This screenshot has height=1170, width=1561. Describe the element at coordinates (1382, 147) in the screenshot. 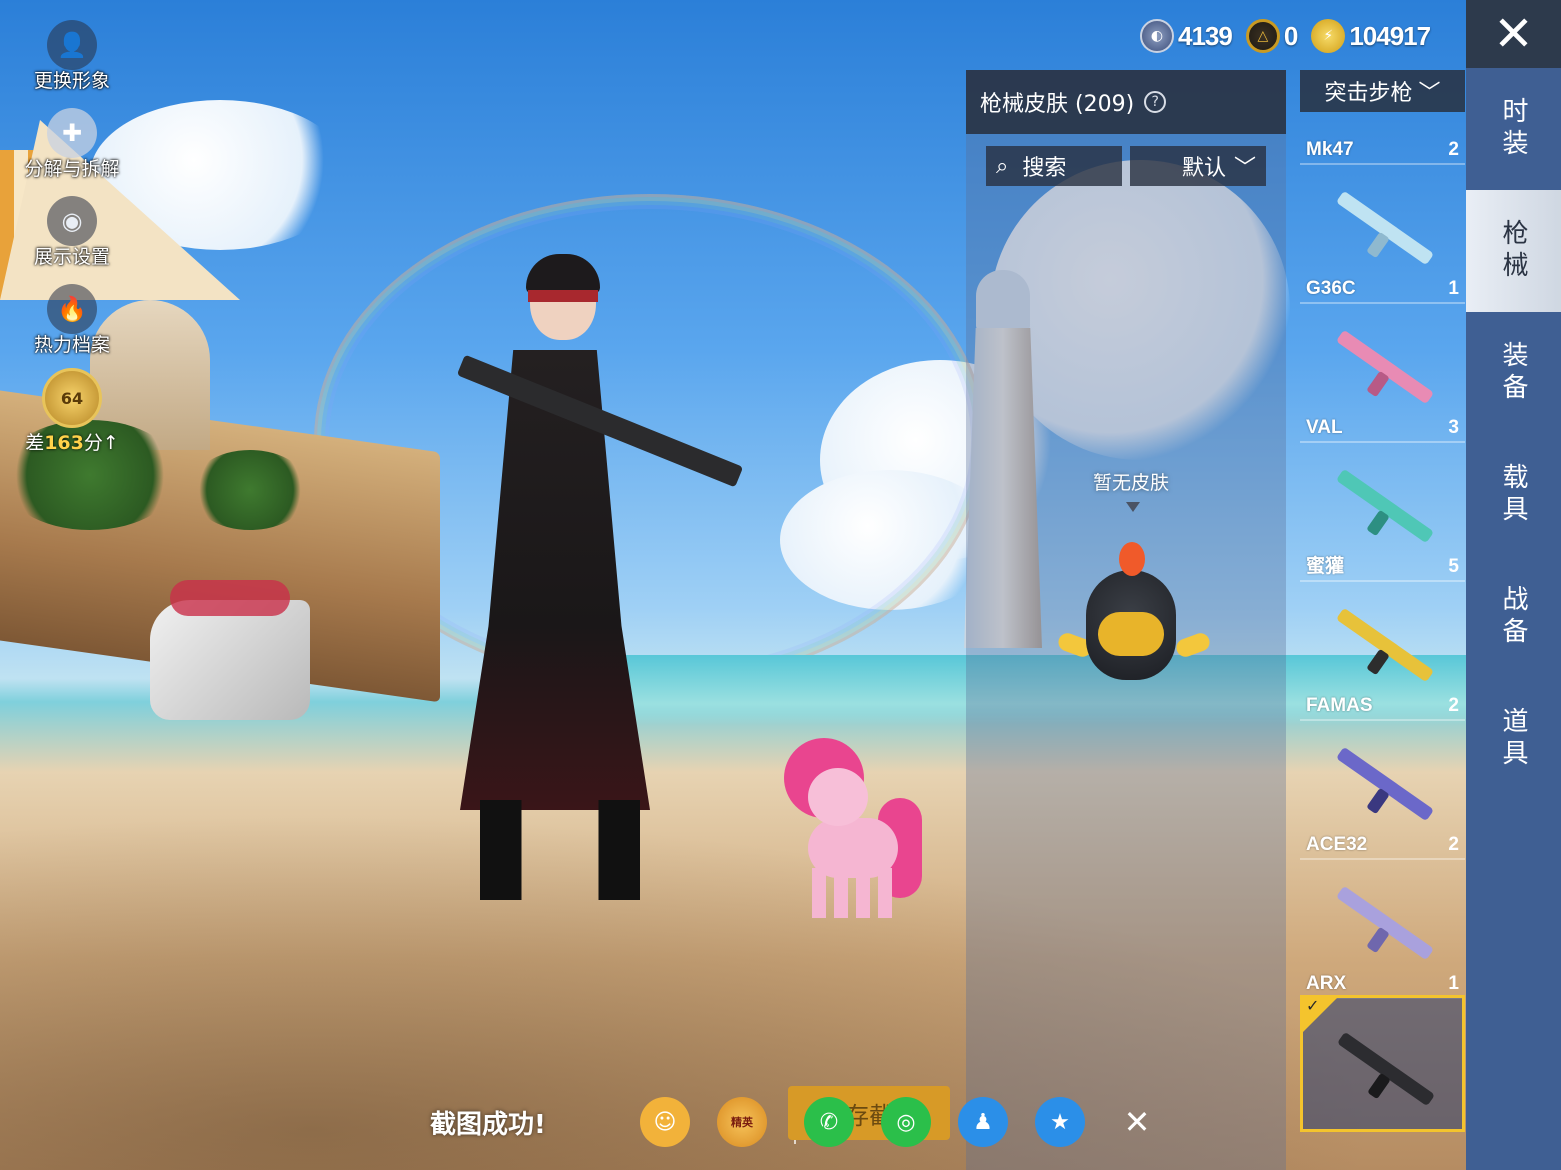

I see `weapon-item-mk47: Mk47 2` at that location.